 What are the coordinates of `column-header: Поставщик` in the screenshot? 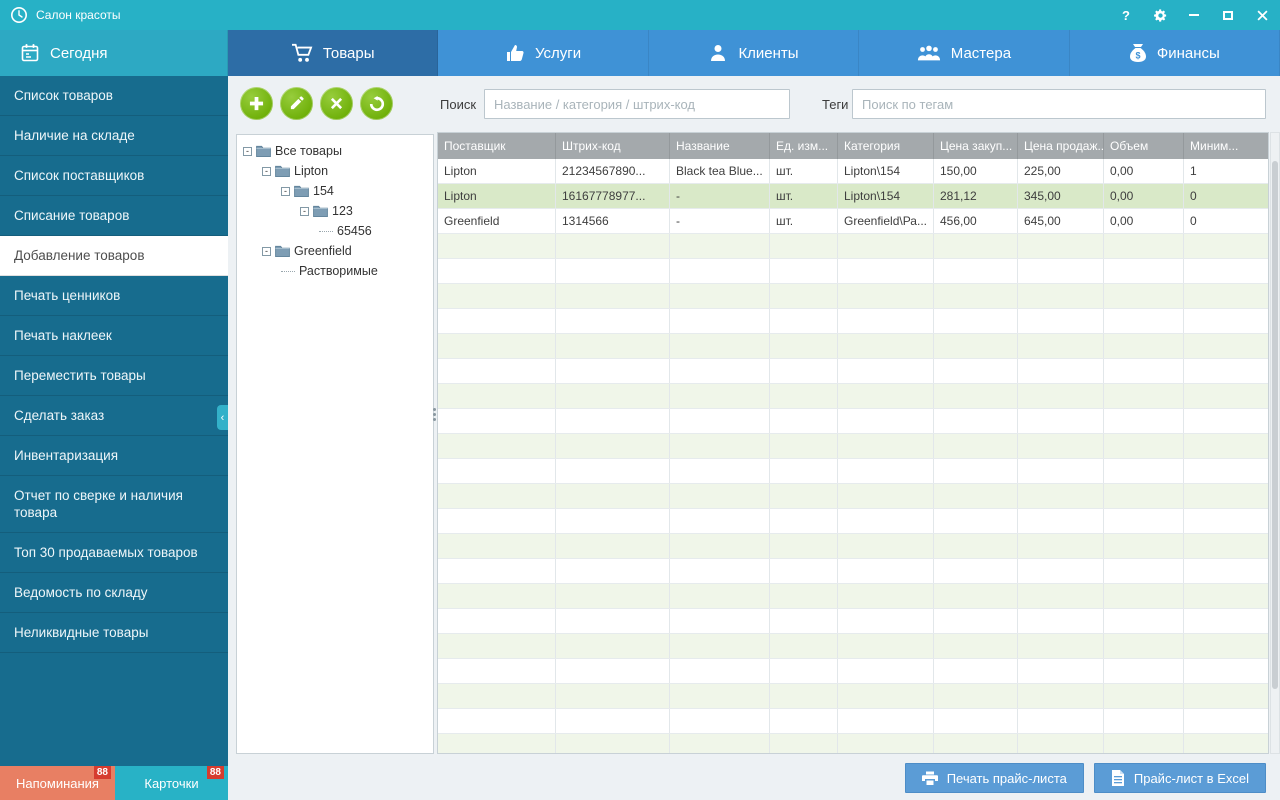 It's located at (497, 146).